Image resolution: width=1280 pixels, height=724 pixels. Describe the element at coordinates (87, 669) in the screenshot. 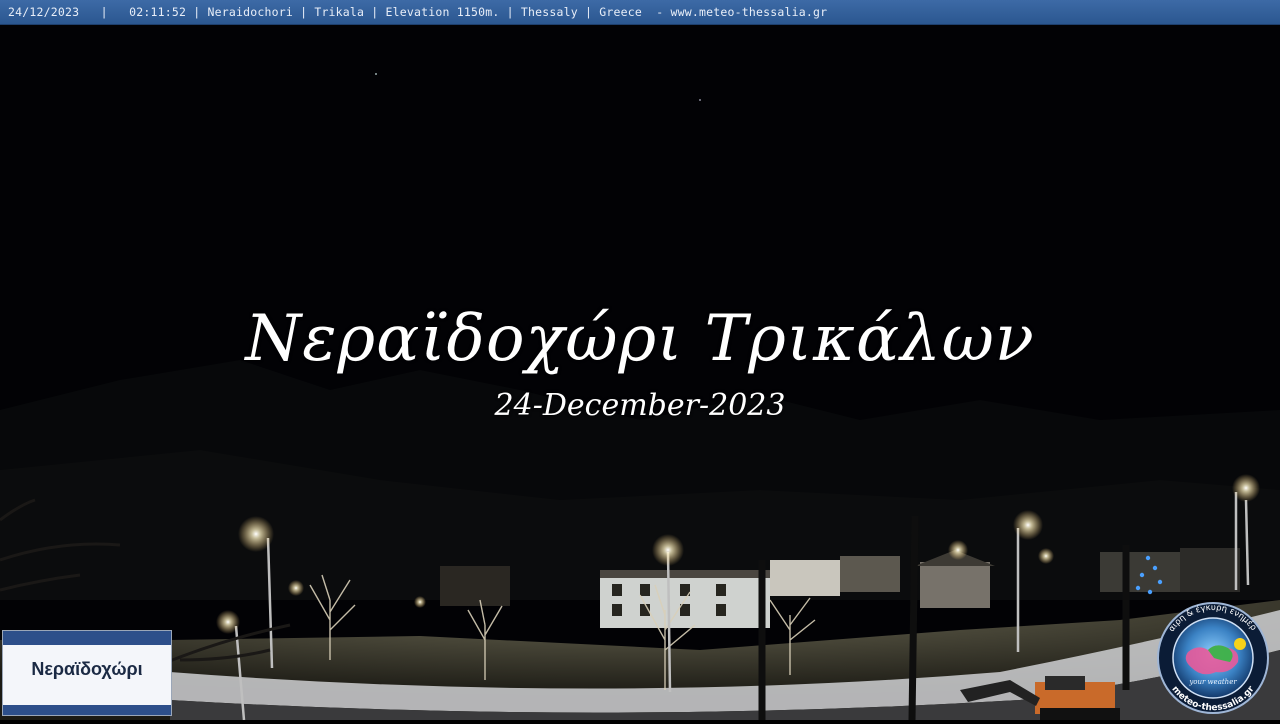

I see `sign-label: Νεραϊδοχώρι` at that location.